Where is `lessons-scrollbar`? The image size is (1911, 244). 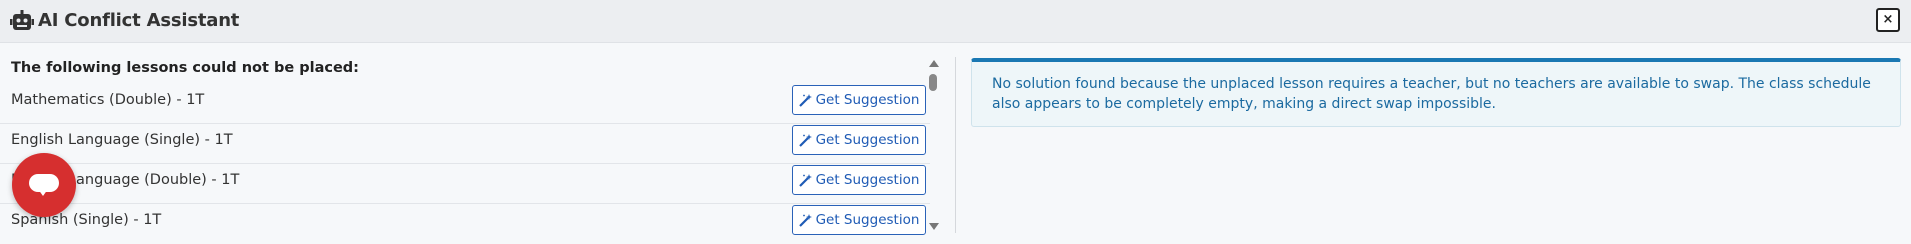
lessons-scrollbar is located at coordinates (933, 145).